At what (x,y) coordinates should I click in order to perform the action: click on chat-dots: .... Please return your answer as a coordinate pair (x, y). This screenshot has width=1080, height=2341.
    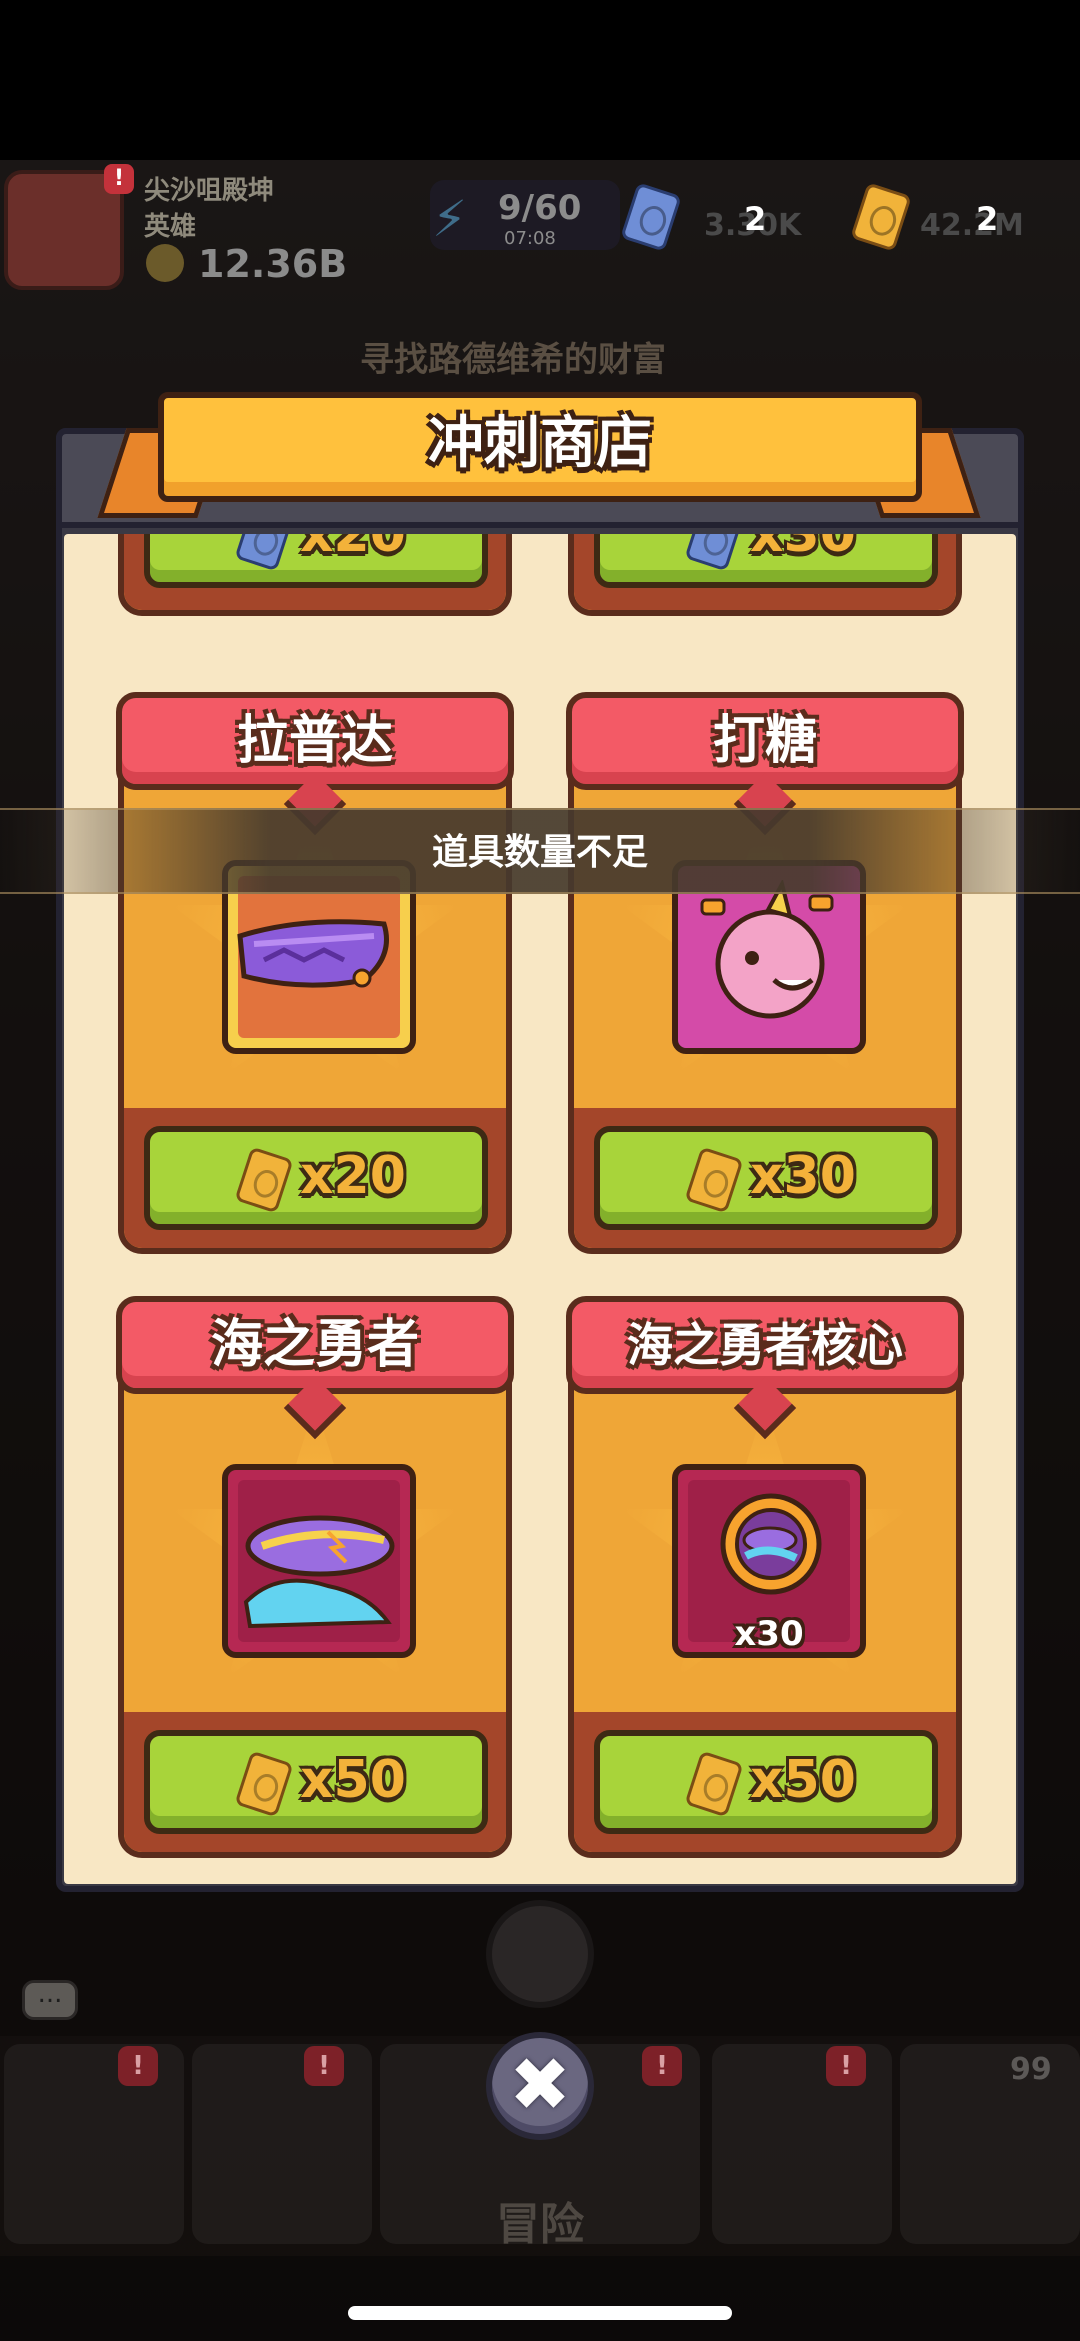
    Looking at the image, I should click on (50, 1994).